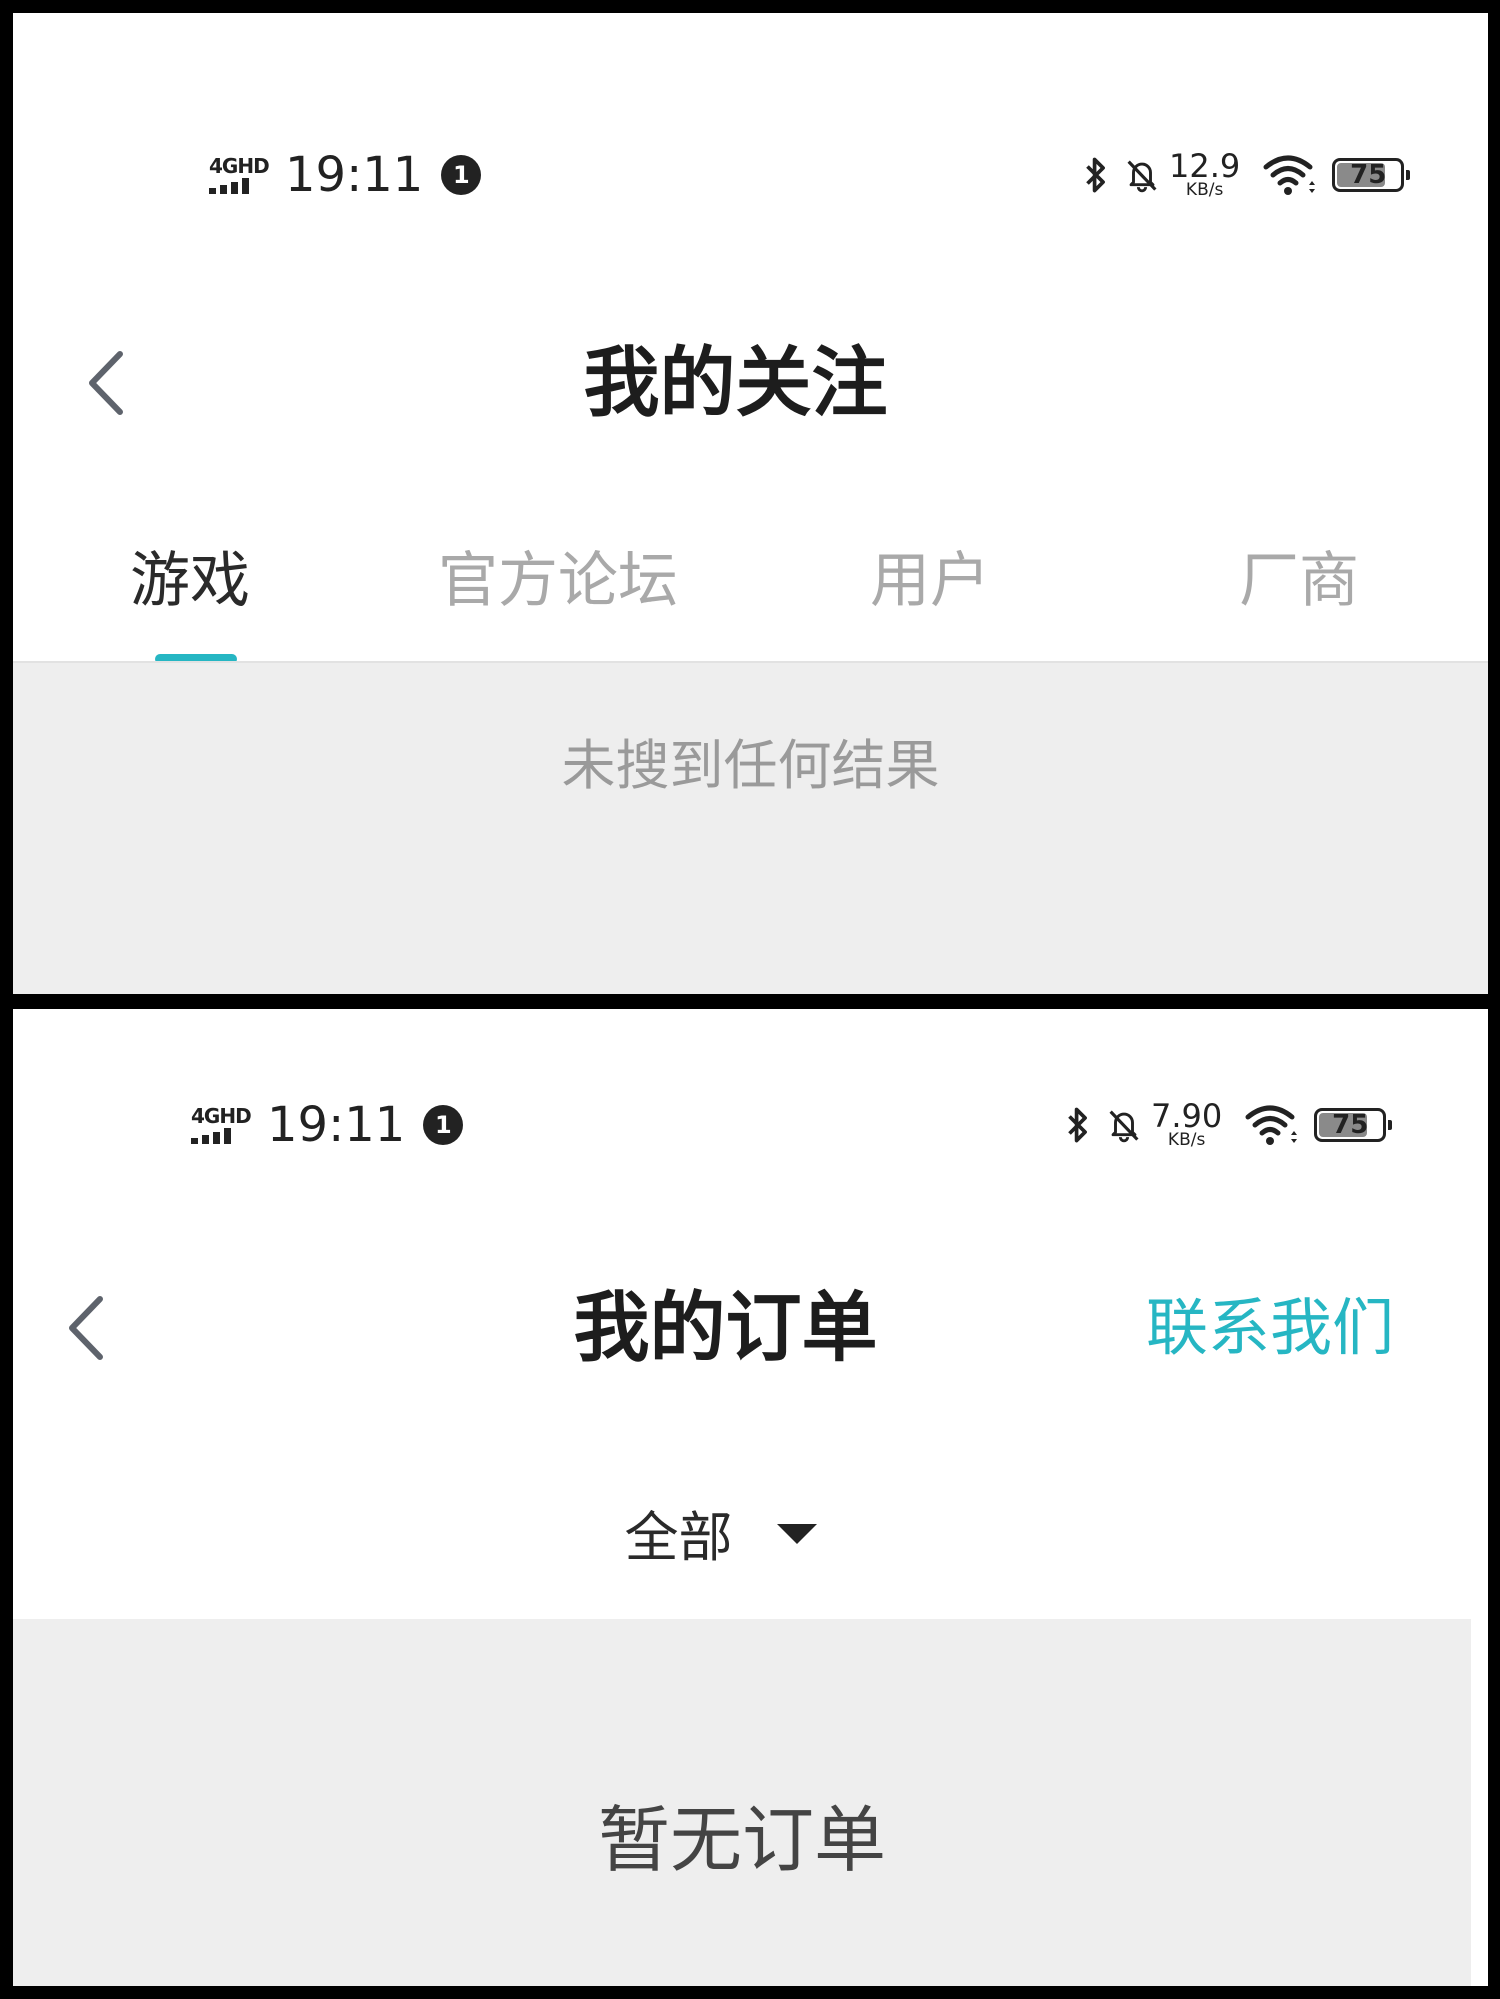 The height and width of the screenshot is (1999, 1500). What do you see at coordinates (750, 765) in the screenshot?
I see `empty-message: 未搜到任何结果` at bounding box center [750, 765].